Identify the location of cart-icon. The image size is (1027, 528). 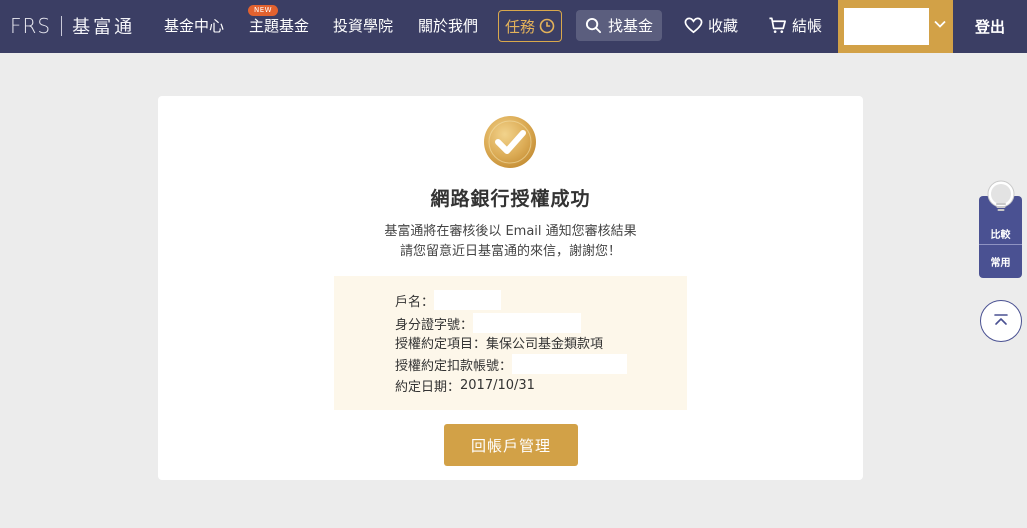
(777, 25).